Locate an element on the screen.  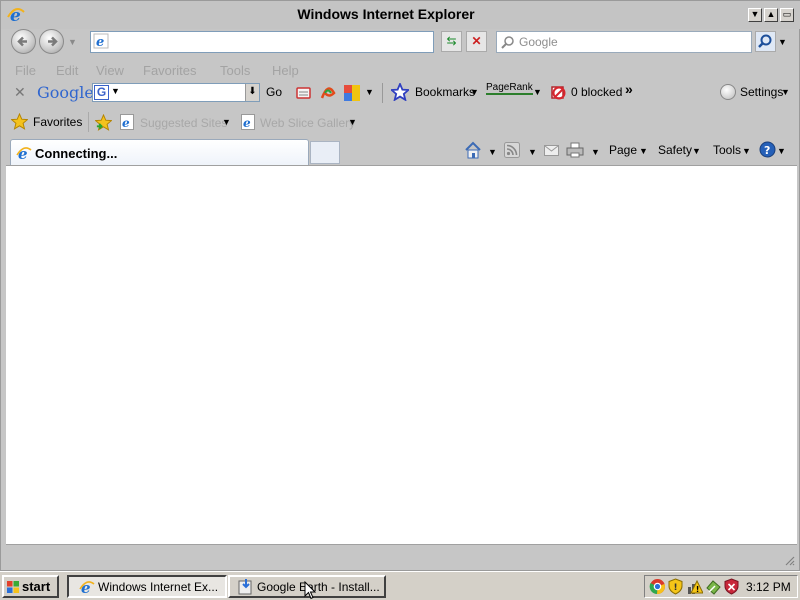
windows-logo-icon is located at coordinates (13, 587).